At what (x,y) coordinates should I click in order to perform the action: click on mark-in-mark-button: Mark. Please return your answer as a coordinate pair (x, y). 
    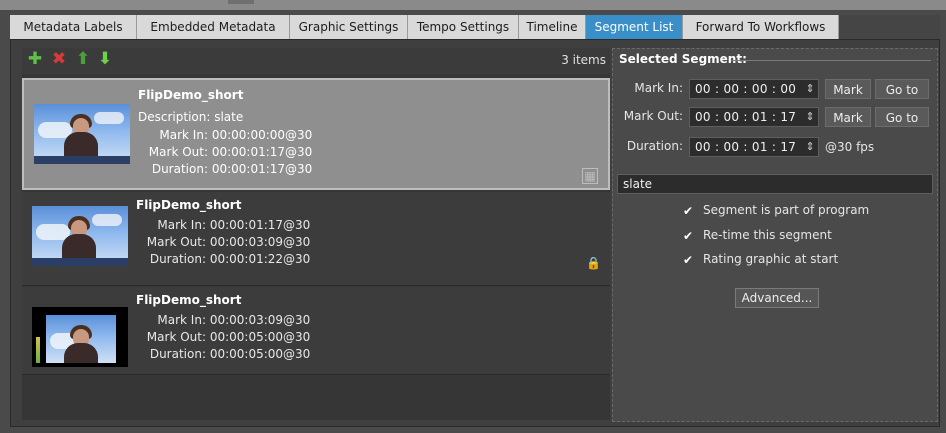
    Looking at the image, I should click on (848, 89).